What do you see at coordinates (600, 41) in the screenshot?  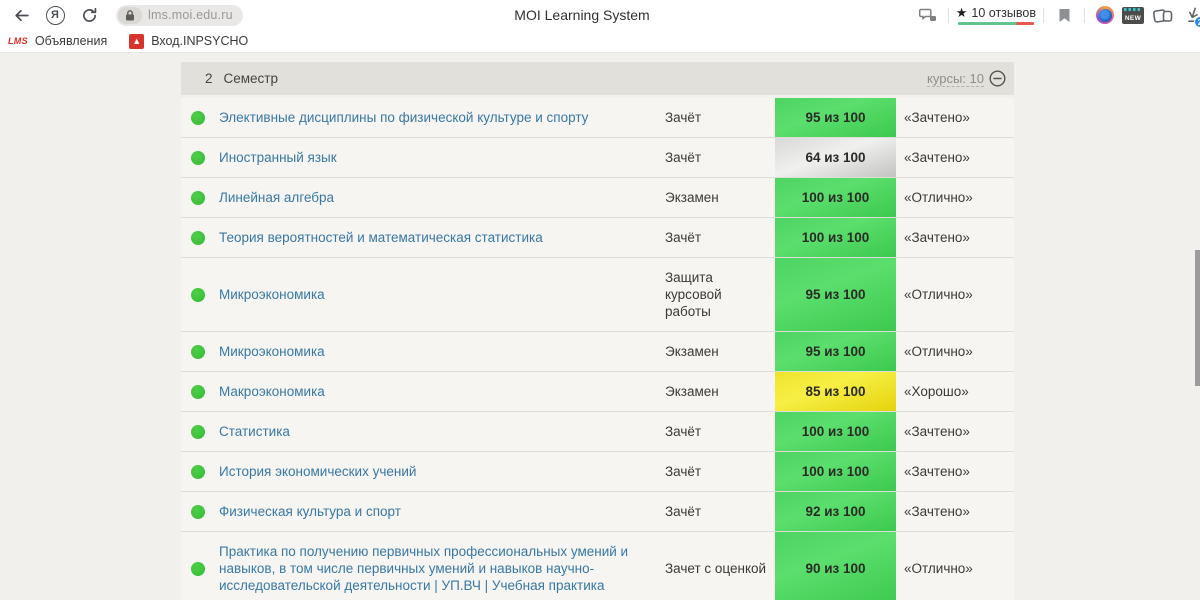 I see `bookmarks-bar: LMS Объявления ▲ Вход.INPSYCHO` at bounding box center [600, 41].